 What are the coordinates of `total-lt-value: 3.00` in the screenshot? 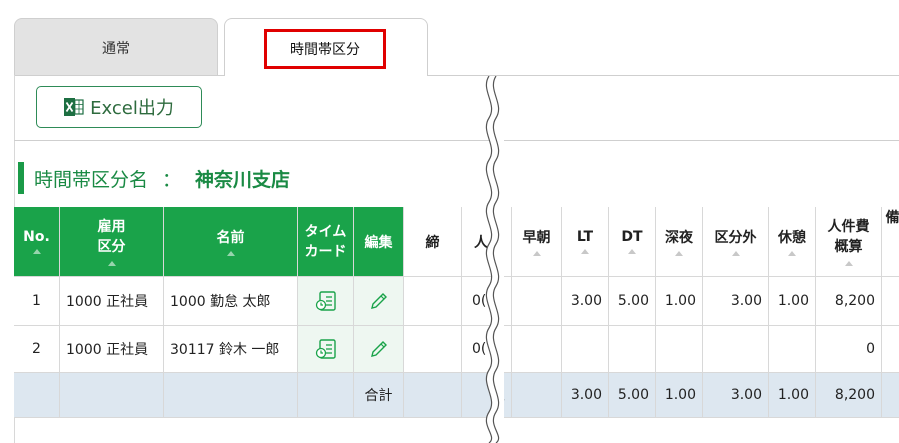 It's located at (586, 395).